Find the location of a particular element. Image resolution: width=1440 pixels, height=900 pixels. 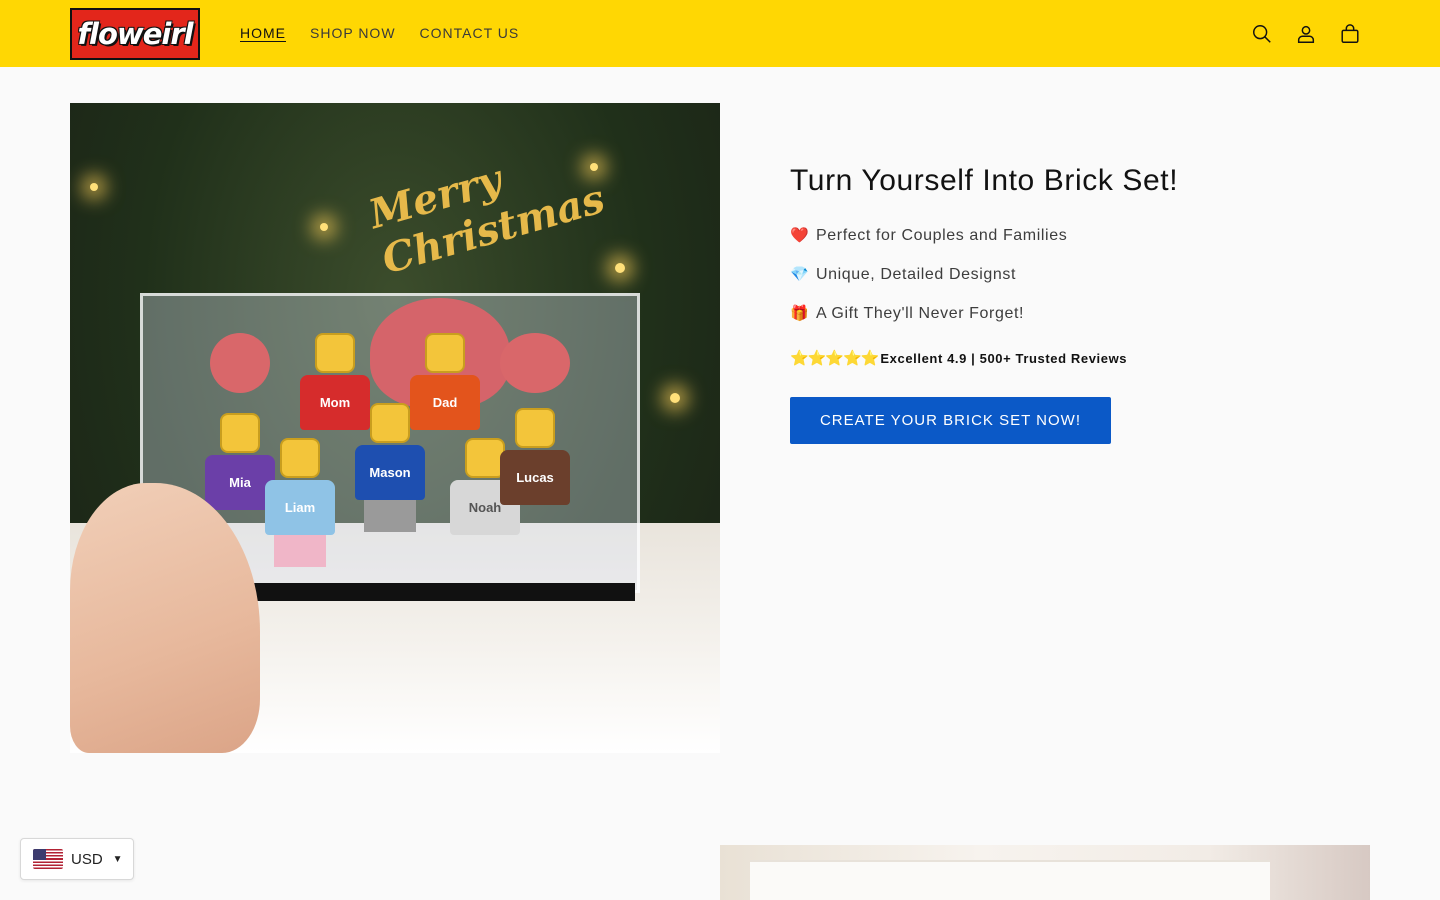

rating-text: Excellent 4.9 | 500+ Trusted Reviews is located at coordinates (1004, 358).